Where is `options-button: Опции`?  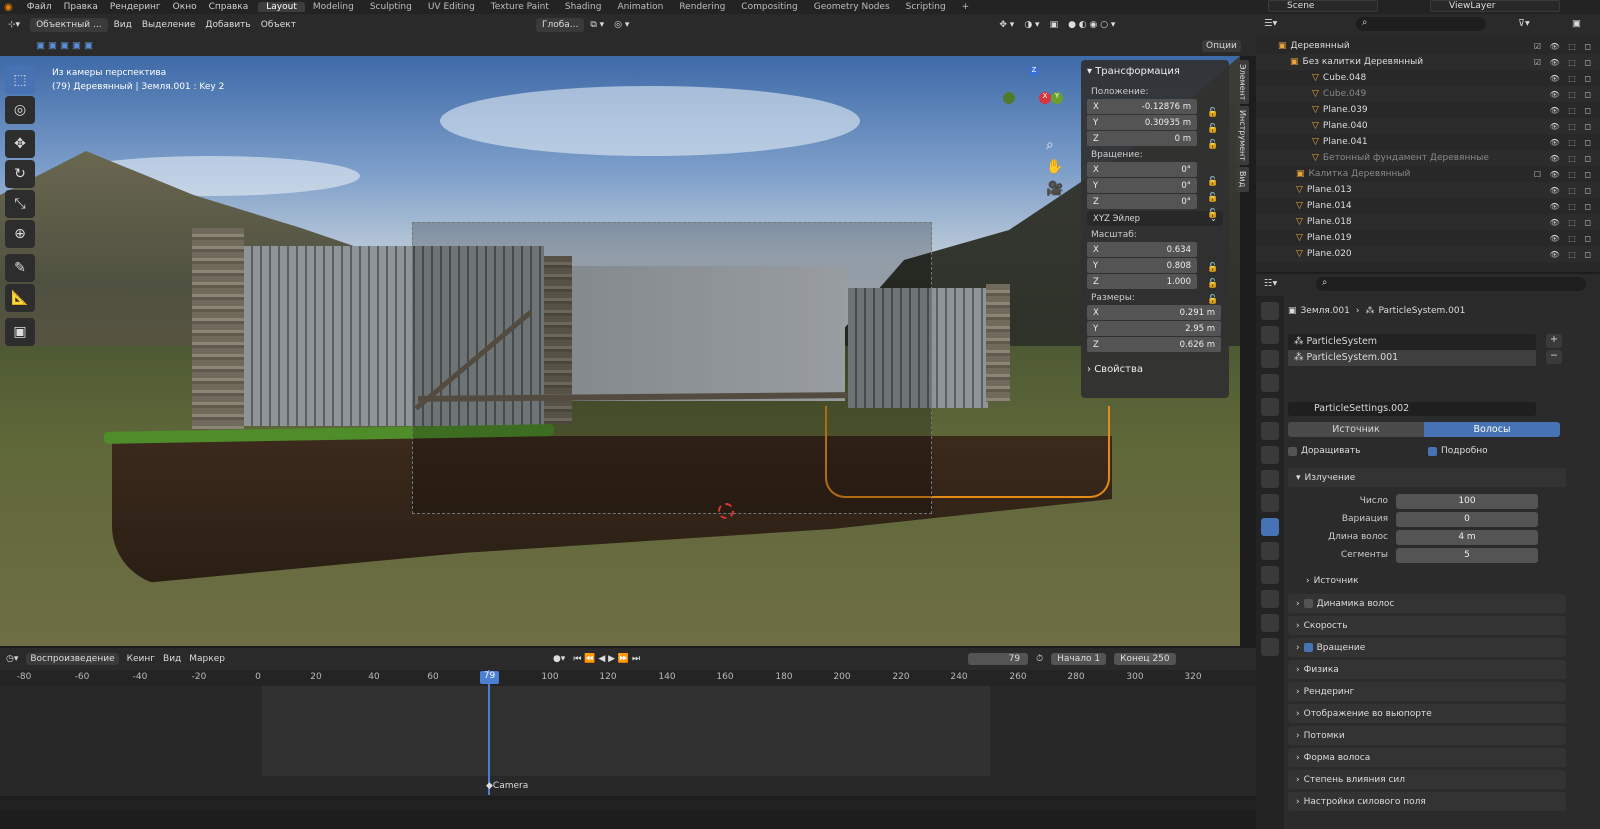 options-button: Опции is located at coordinates (1221, 46).